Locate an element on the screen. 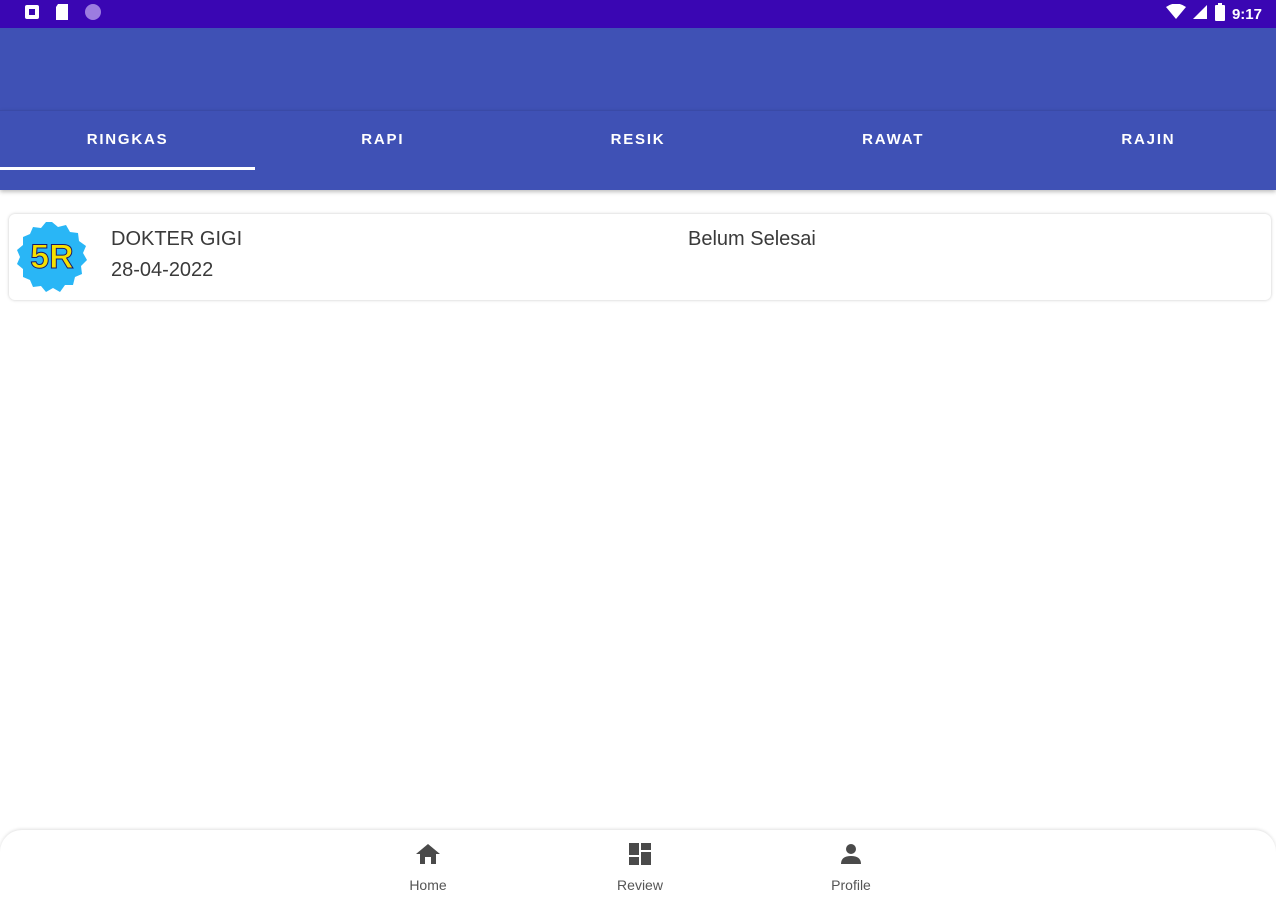  person-icon is located at coordinates (851, 856).